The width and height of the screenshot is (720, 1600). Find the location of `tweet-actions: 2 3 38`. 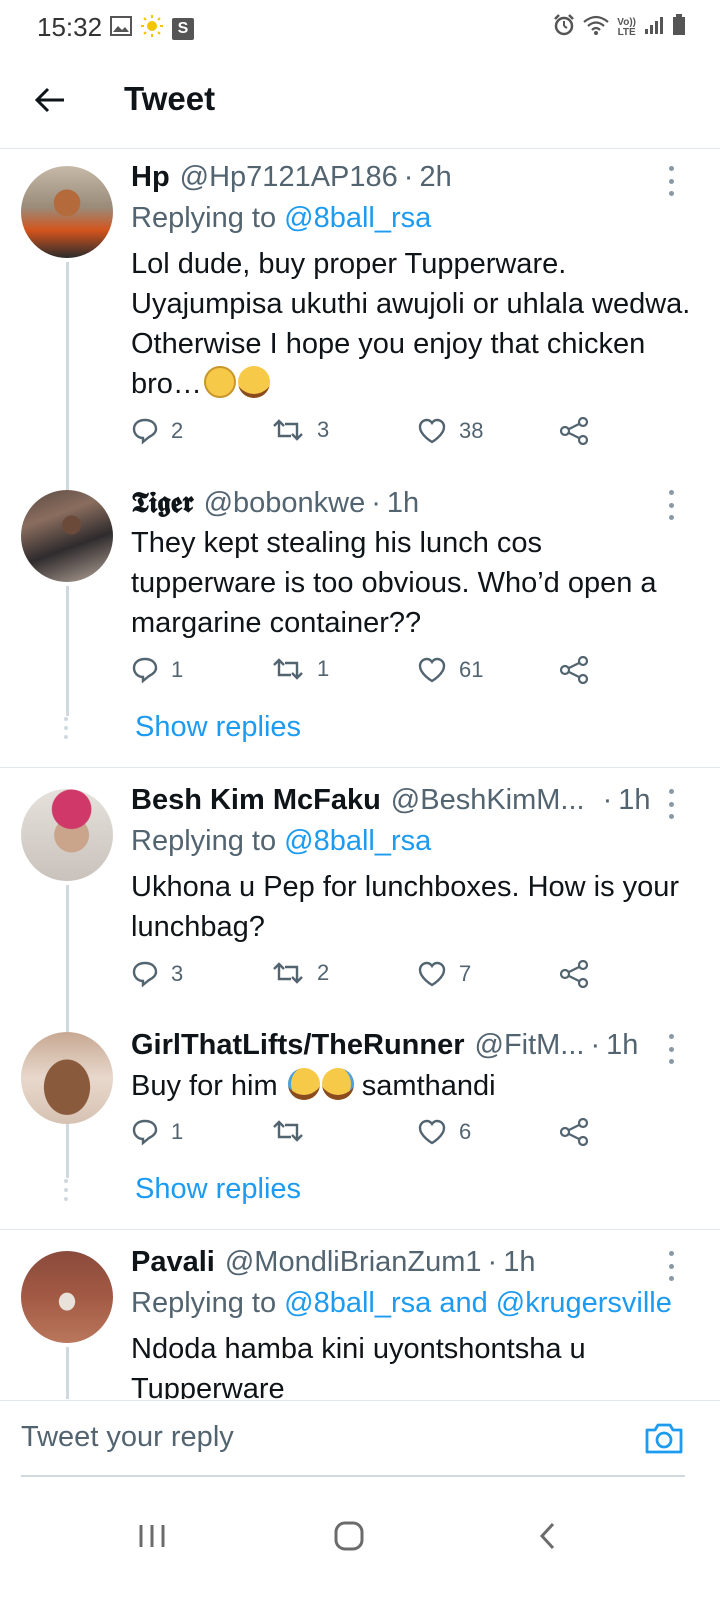

tweet-actions: 2 3 38 is located at coordinates (411, 437).